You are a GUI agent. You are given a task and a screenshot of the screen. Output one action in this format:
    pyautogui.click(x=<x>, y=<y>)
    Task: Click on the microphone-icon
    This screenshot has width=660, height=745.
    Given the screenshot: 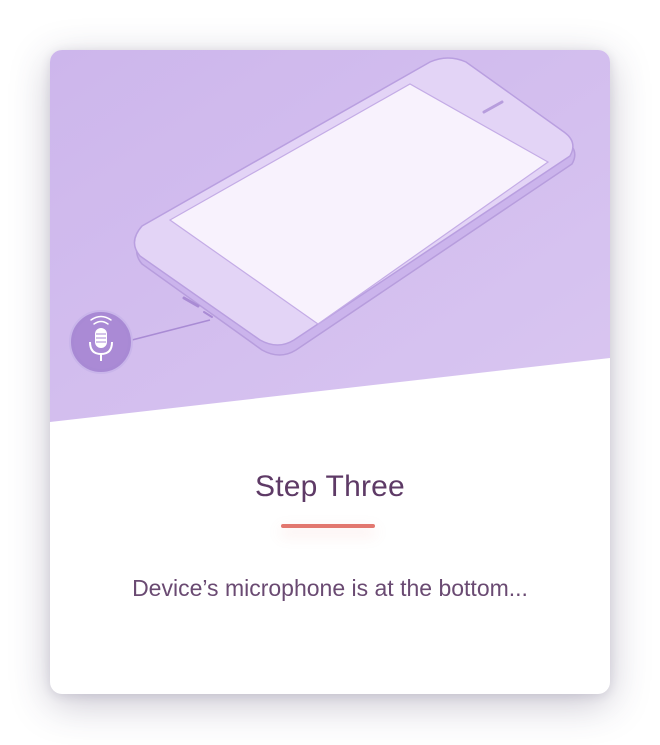 What is the action you would take?
    pyautogui.click(x=101, y=342)
    